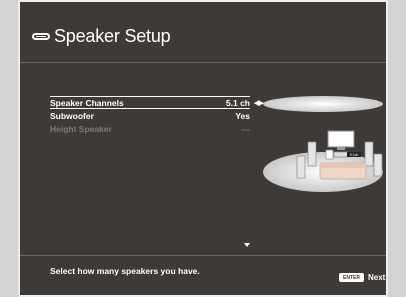  Describe the element at coordinates (242, 116) in the screenshot. I see `menu-item-value: Yes` at that location.